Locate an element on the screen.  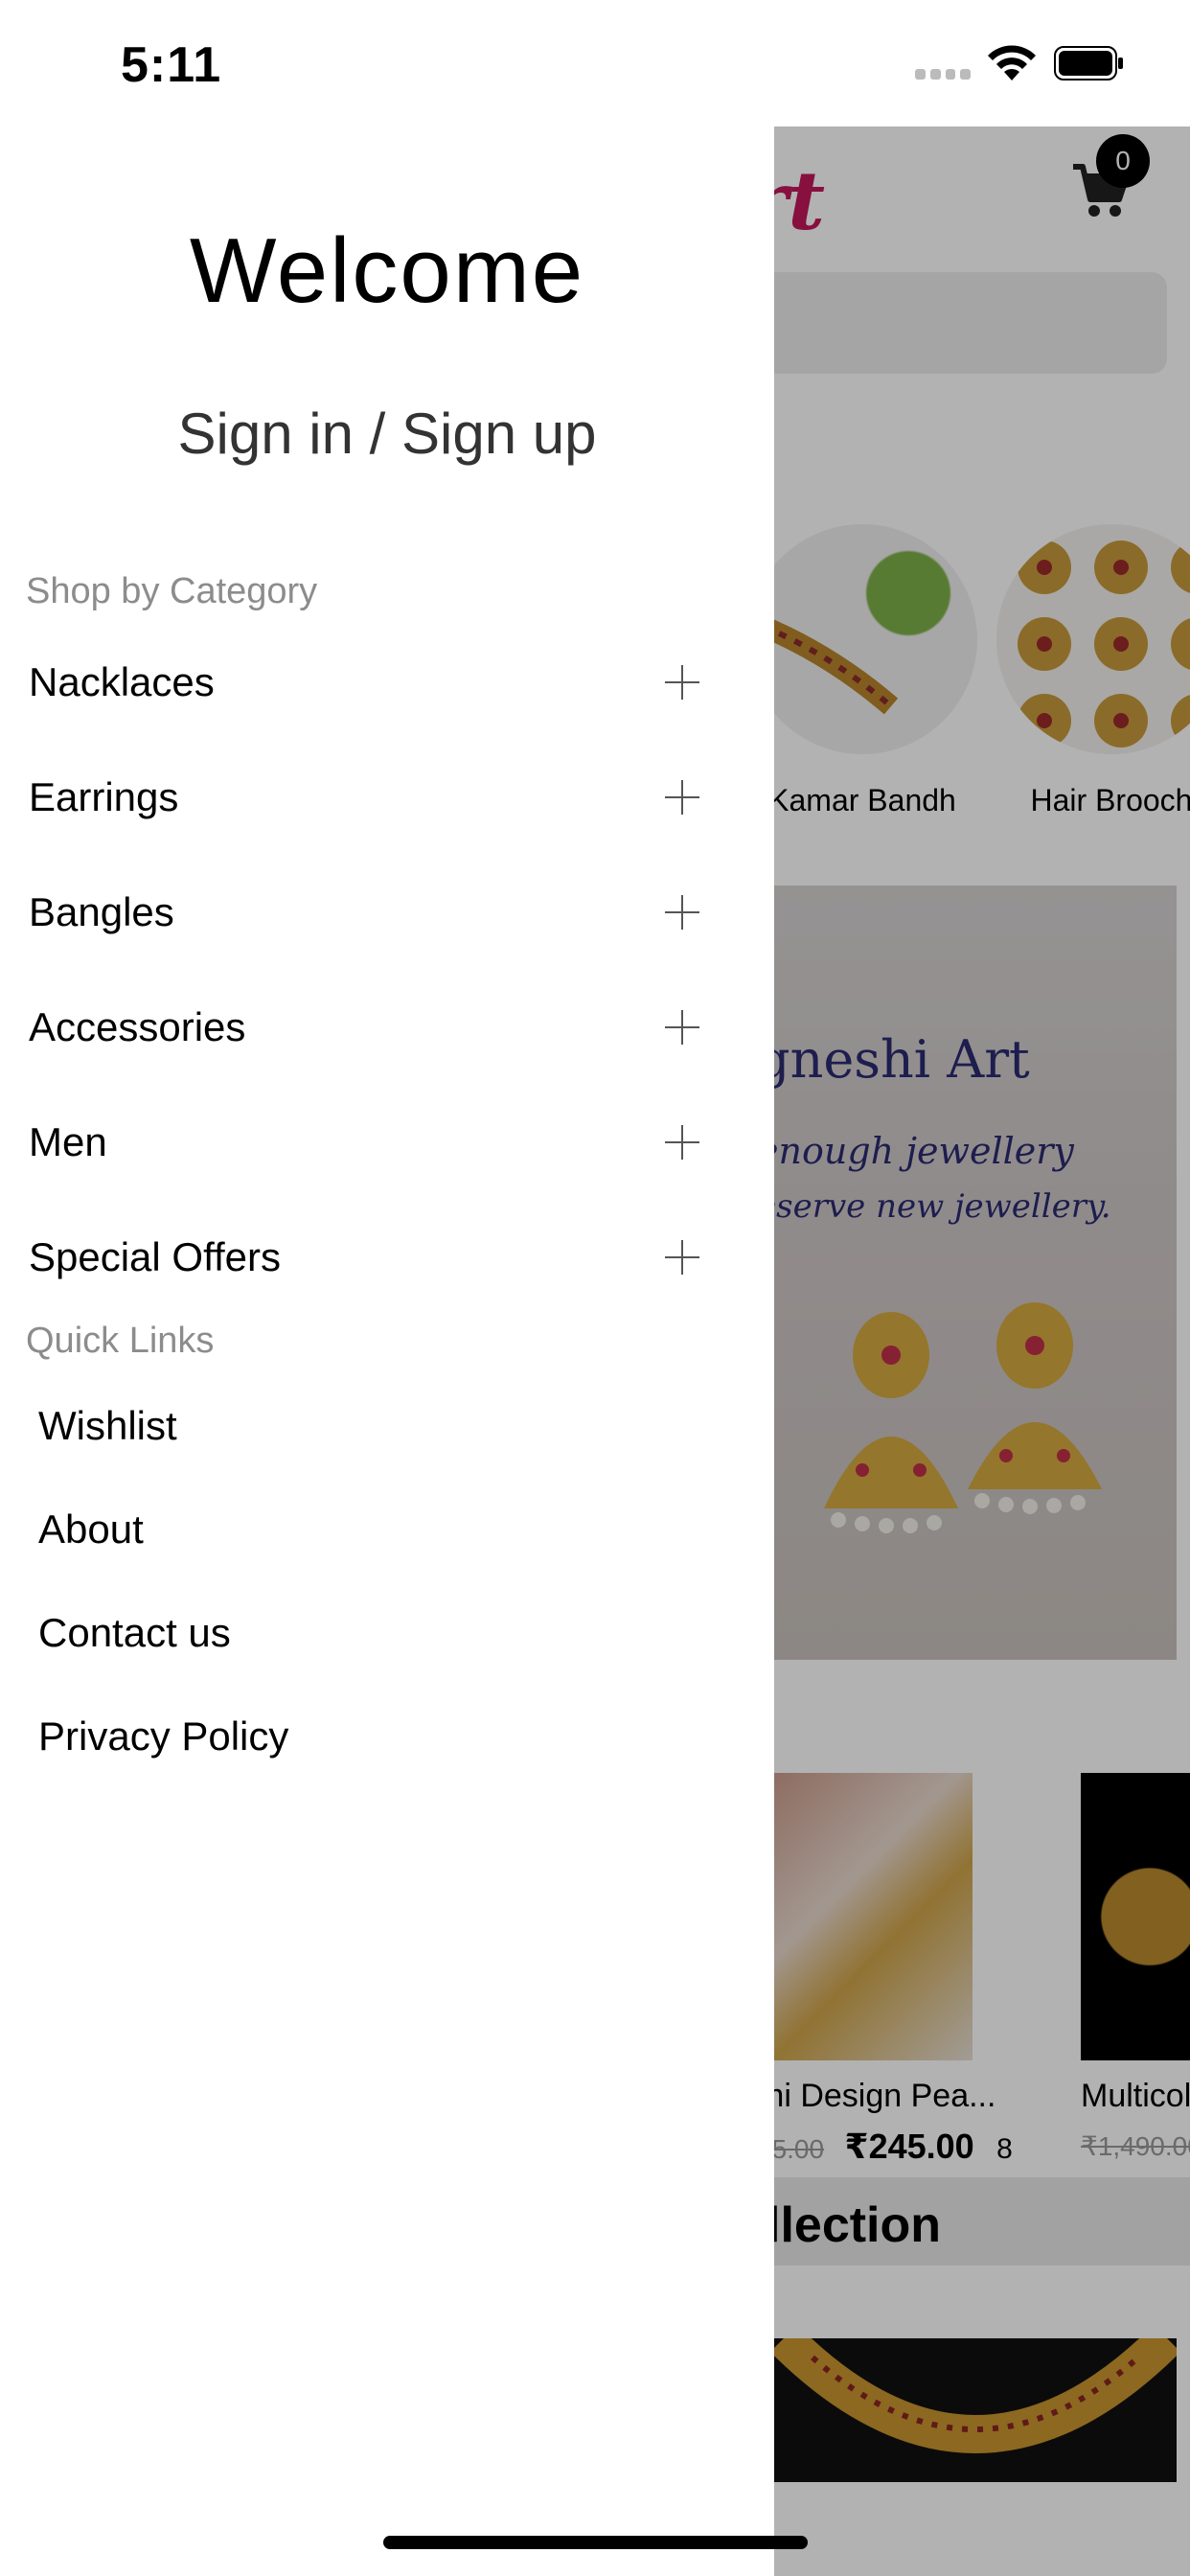
quick-links-title: Quick Links is located at coordinates (121, 1341).